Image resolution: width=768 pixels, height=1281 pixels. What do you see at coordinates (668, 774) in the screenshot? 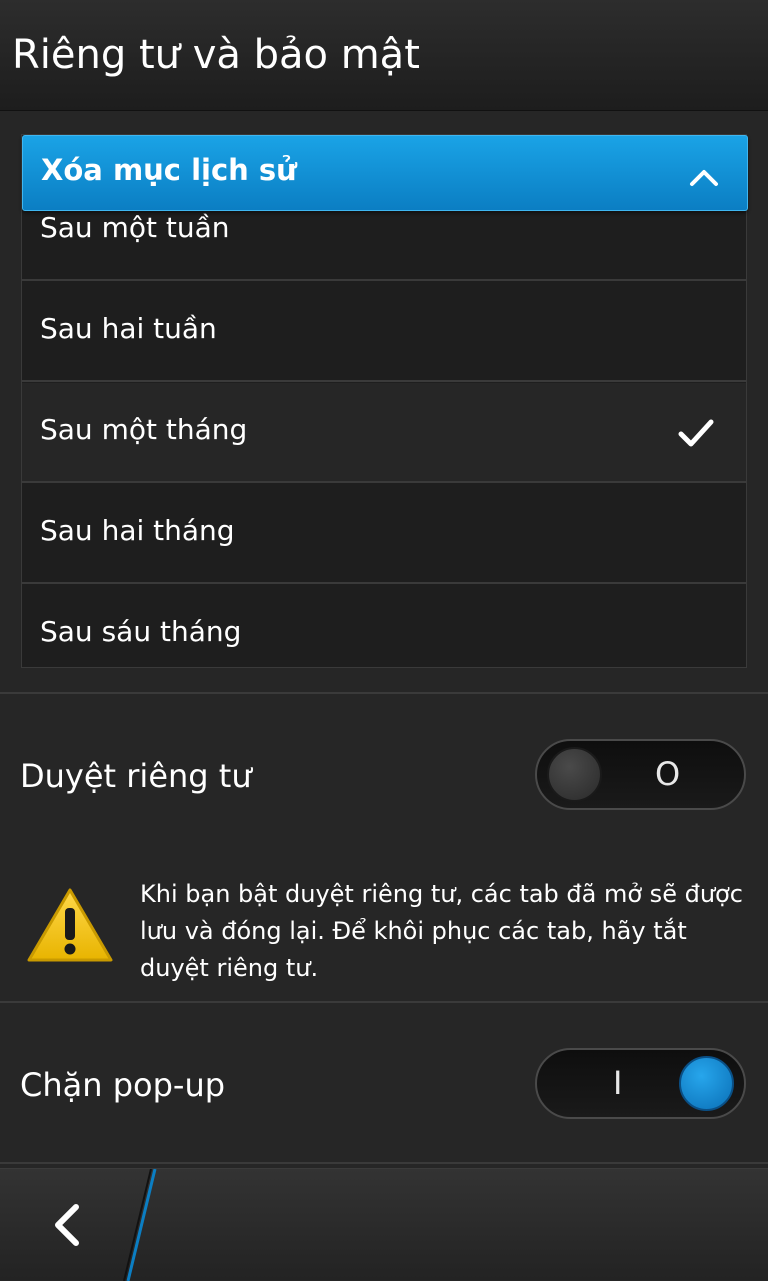
I see `toggle-off-mark: O` at bounding box center [668, 774].